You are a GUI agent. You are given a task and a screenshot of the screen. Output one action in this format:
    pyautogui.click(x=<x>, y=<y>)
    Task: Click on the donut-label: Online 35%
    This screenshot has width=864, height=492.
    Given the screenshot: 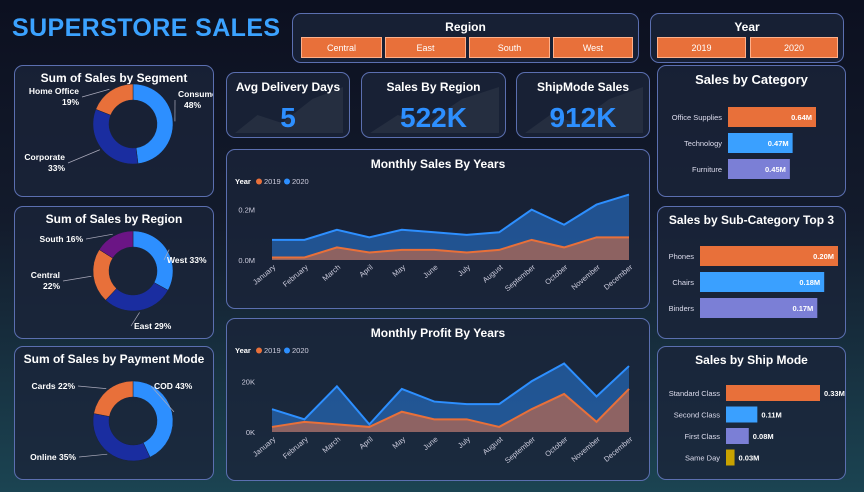 What is the action you would take?
    pyautogui.click(x=53, y=457)
    